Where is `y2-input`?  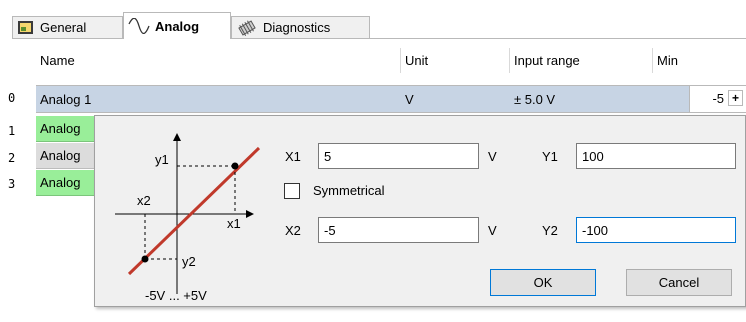 y2-input is located at coordinates (656, 230).